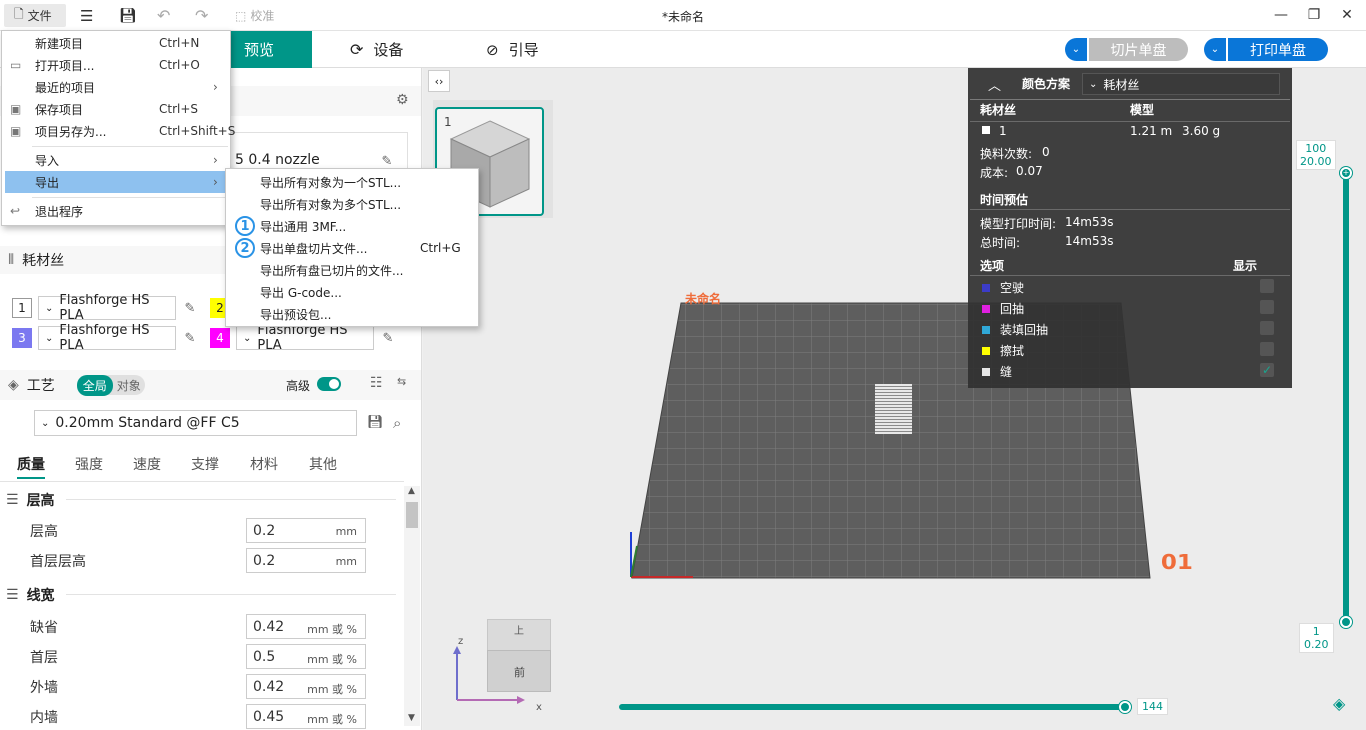 The image size is (1366, 730). Describe the element at coordinates (388, 50) in the screenshot. I see `tab-device-label: 设备` at that location.